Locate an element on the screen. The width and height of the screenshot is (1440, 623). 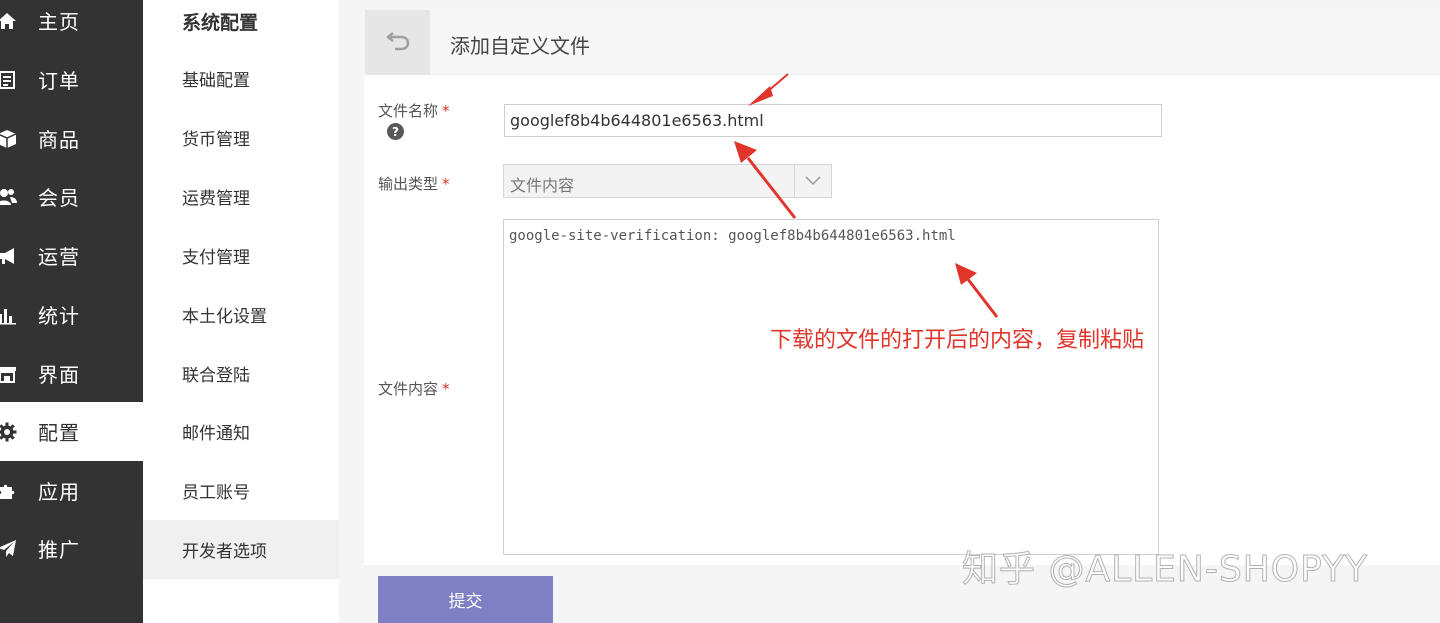
nav-item-products: 商品 is located at coordinates (71, 138).